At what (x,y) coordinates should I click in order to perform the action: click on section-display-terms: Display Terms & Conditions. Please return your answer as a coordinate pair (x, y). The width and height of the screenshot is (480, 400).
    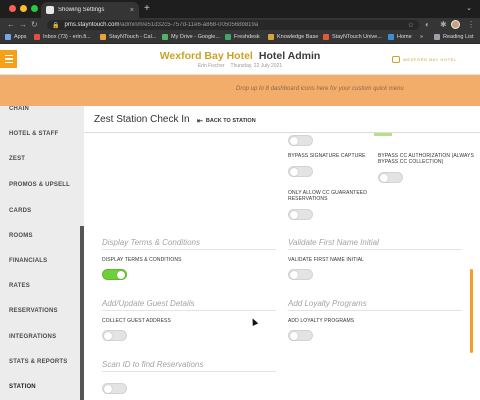
    Looking at the image, I should click on (151, 242).